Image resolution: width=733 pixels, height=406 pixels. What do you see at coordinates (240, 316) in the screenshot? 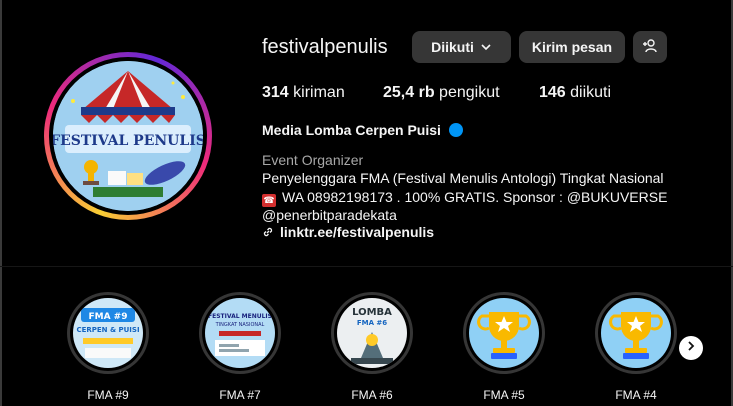
I see `highlight-cover-title: FESTIVAL MENULIS` at bounding box center [240, 316].